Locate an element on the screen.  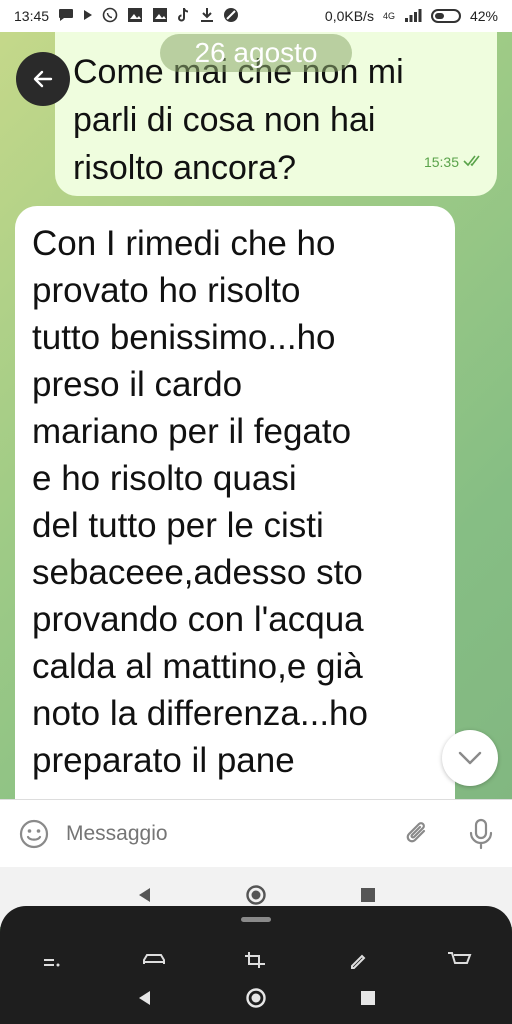
bottom-toolbar is located at coordinates (256, 965).